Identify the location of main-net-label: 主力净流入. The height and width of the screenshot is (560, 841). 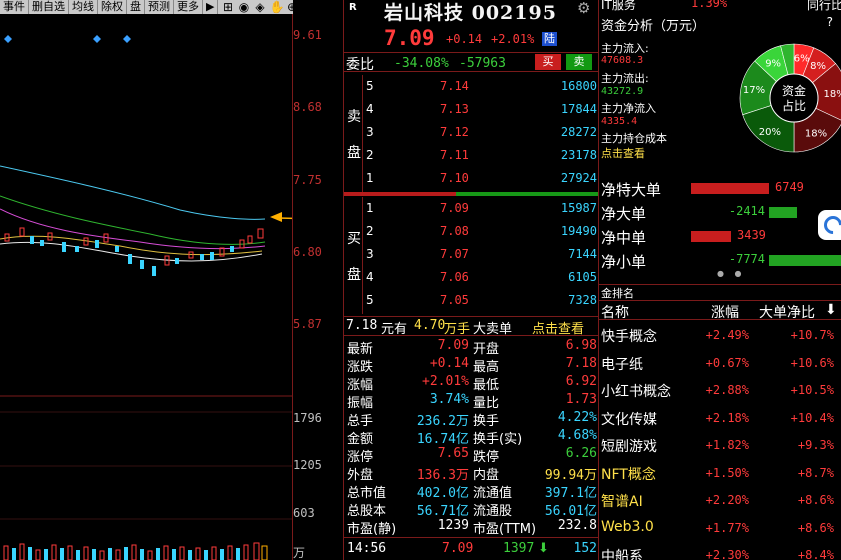
(628, 108).